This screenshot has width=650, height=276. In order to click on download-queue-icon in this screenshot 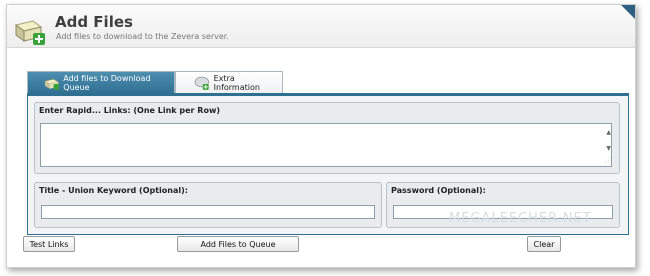, I will do `click(52, 84)`.